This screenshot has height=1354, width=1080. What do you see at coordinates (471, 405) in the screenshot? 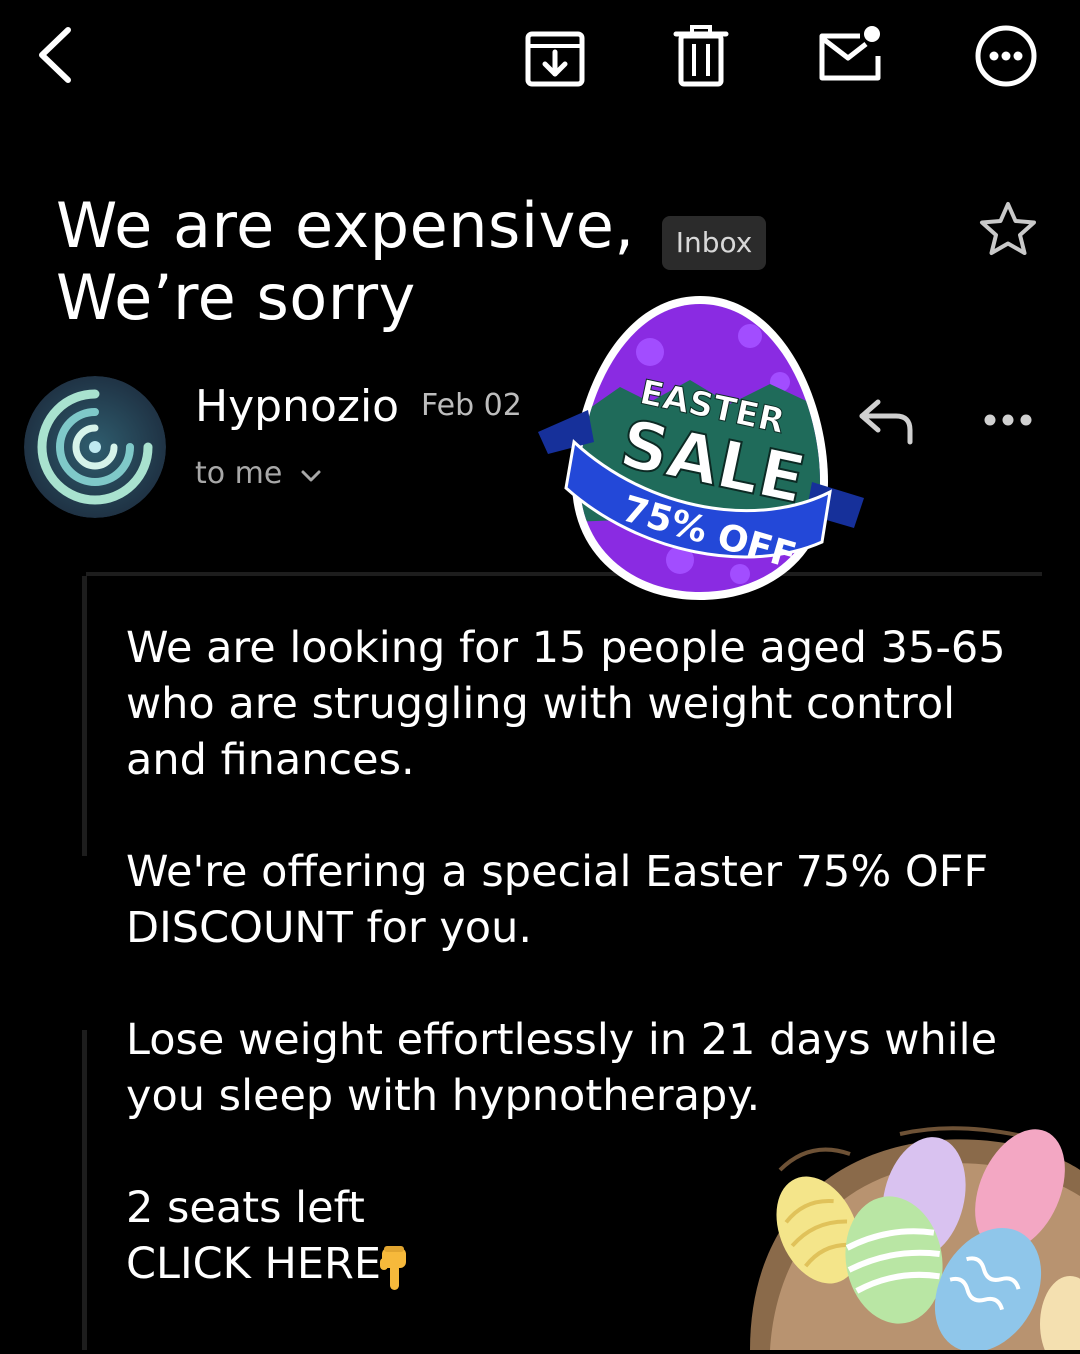
I see `email-date: Feb 02` at bounding box center [471, 405].